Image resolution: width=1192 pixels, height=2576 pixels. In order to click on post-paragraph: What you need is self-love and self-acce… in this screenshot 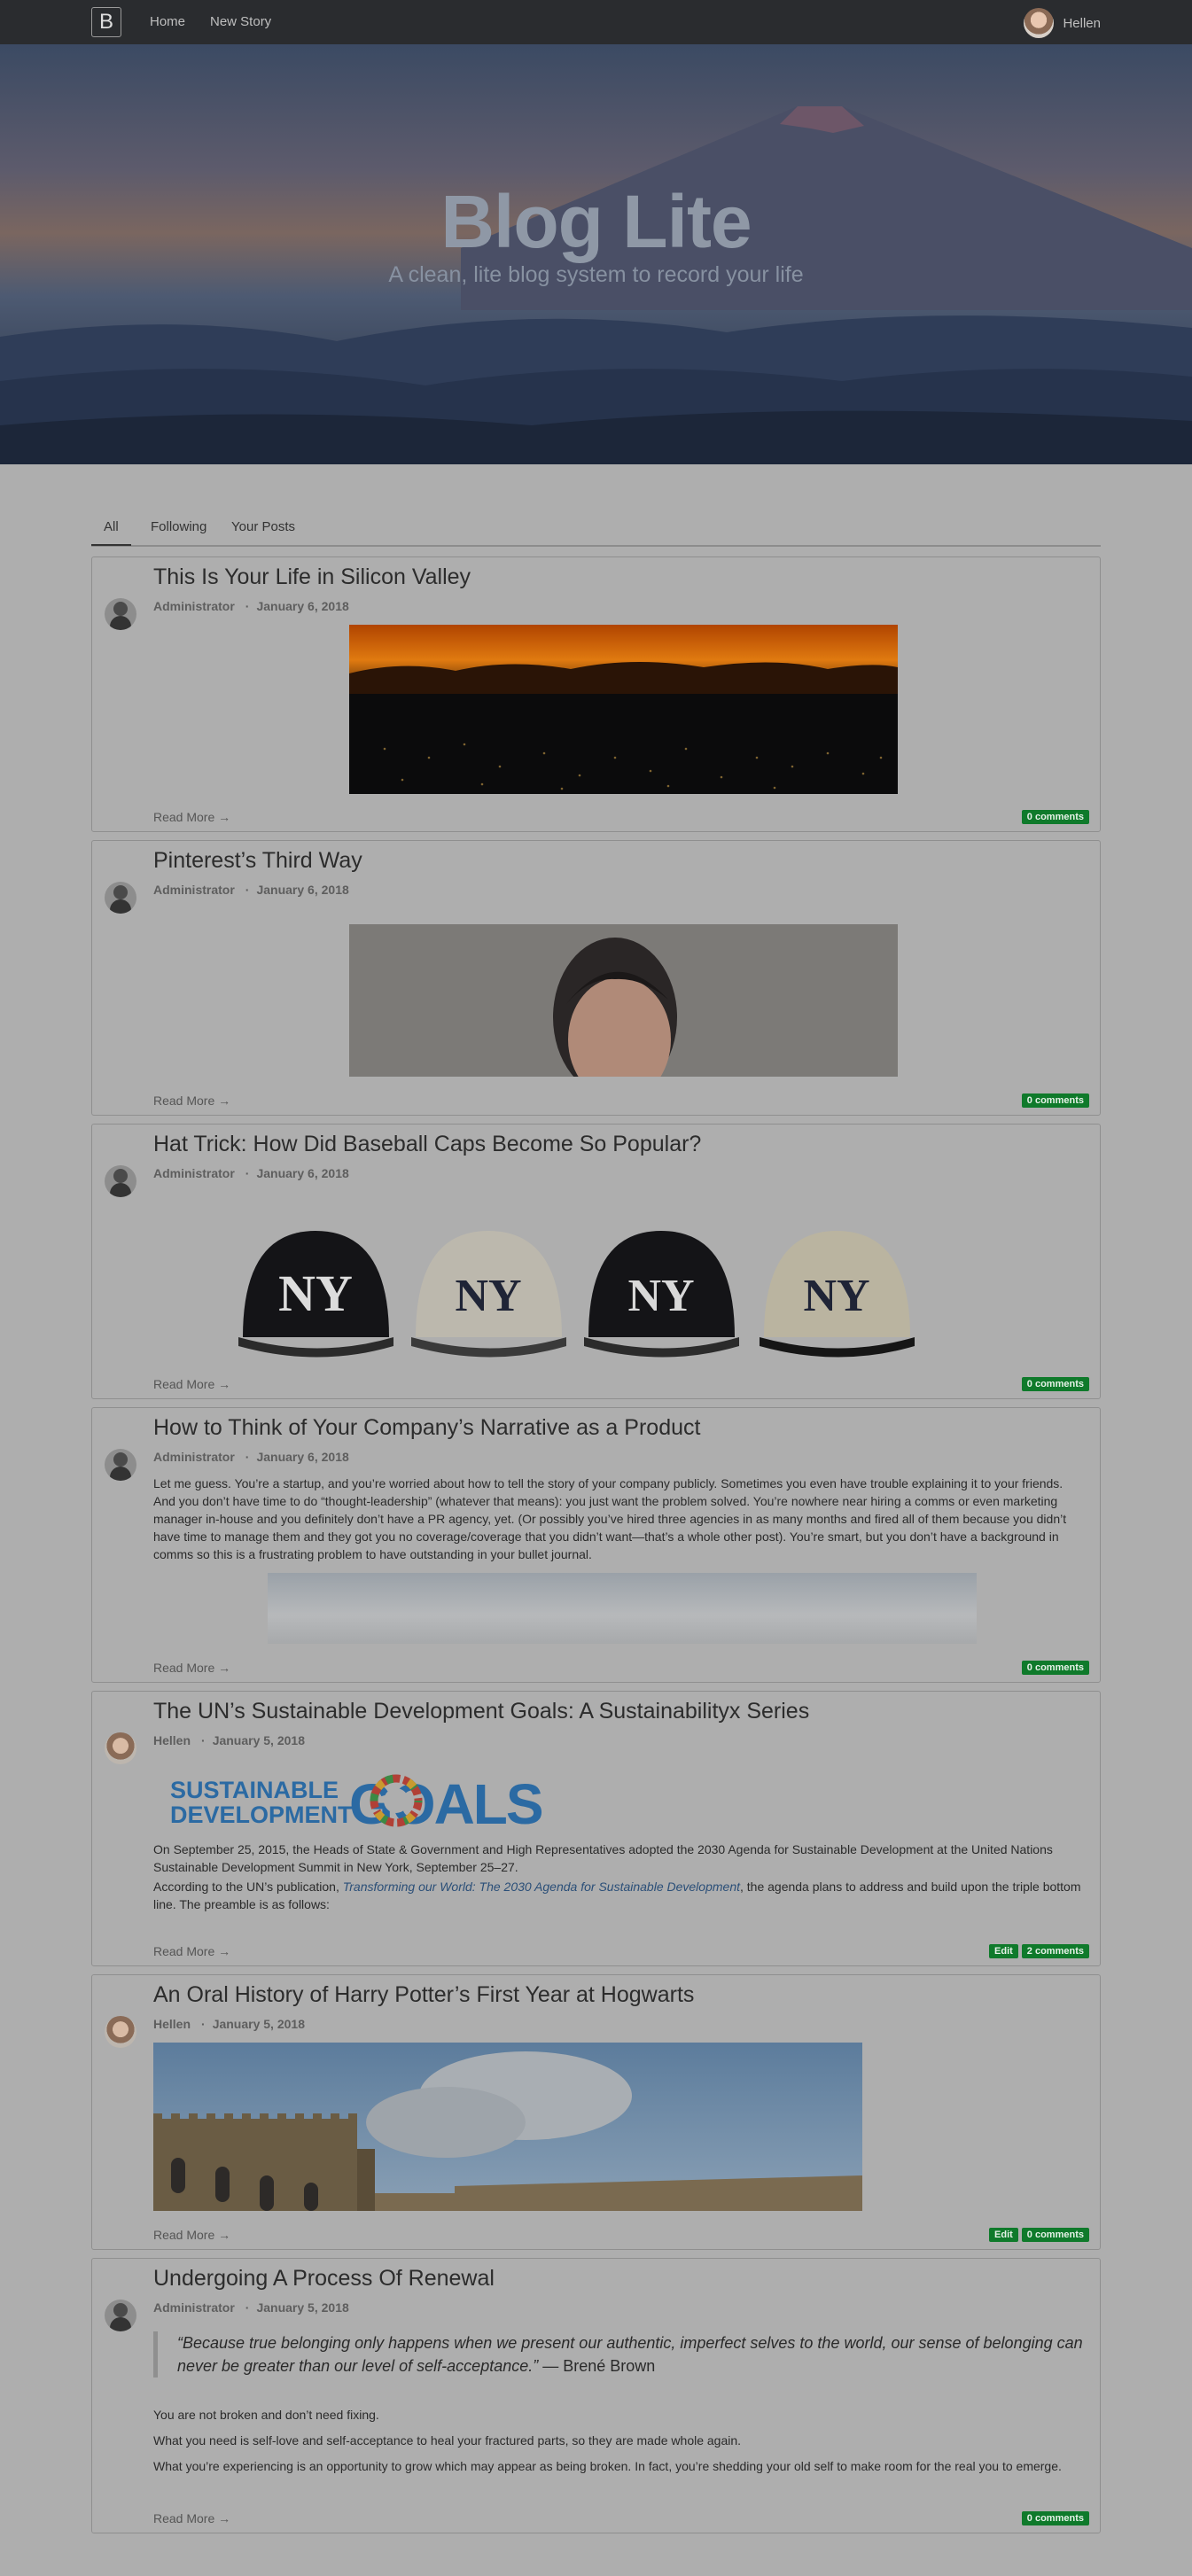, I will do `click(447, 2440)`.